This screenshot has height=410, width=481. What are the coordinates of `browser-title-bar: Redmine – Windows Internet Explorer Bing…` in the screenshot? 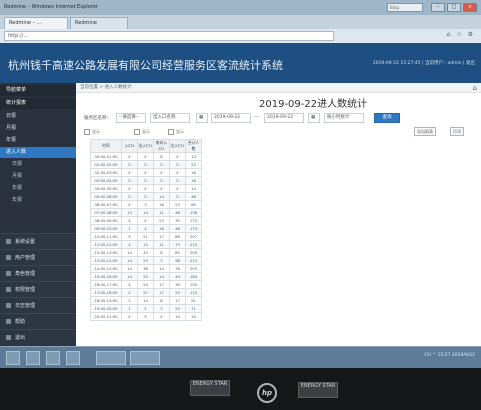 It's located at (240, 7).